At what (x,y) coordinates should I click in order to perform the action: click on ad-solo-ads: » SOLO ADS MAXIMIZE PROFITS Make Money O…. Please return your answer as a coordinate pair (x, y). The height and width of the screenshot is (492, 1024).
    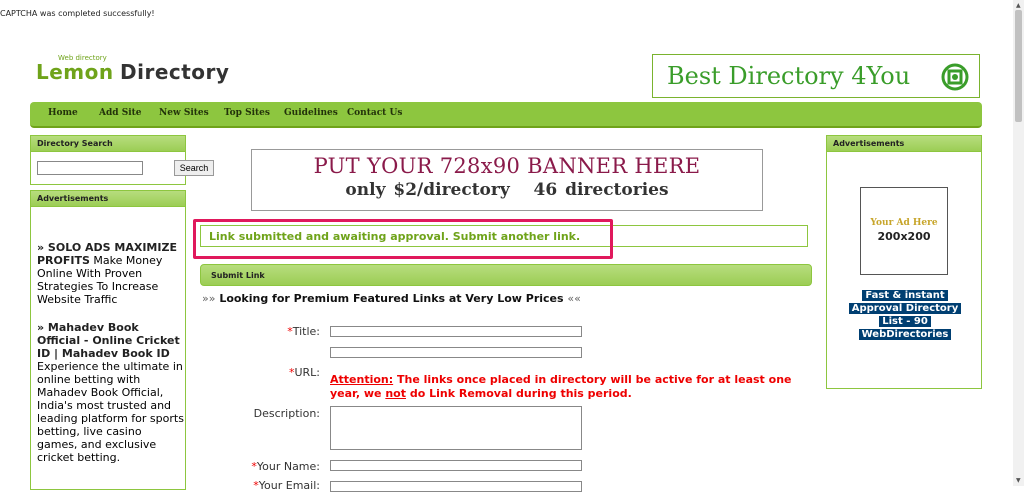
    Looking at the image, I should click on (111, 273).